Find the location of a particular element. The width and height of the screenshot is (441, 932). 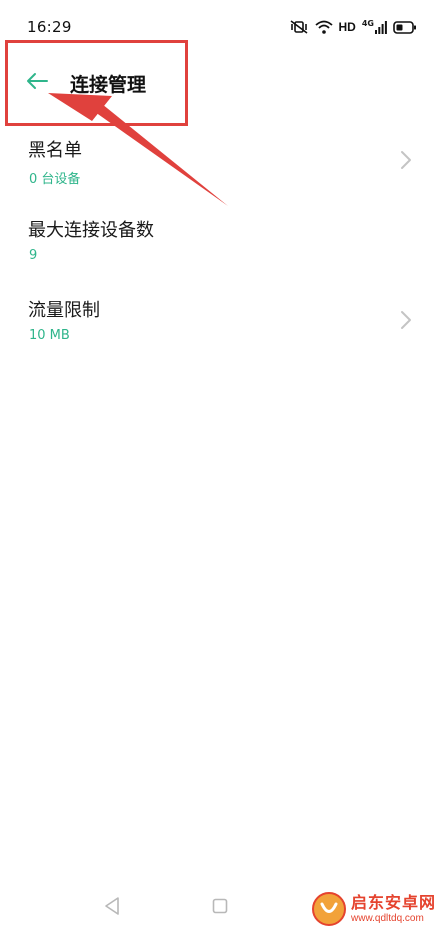

item-title: 黑名单 is located at coordinates (55, 150).